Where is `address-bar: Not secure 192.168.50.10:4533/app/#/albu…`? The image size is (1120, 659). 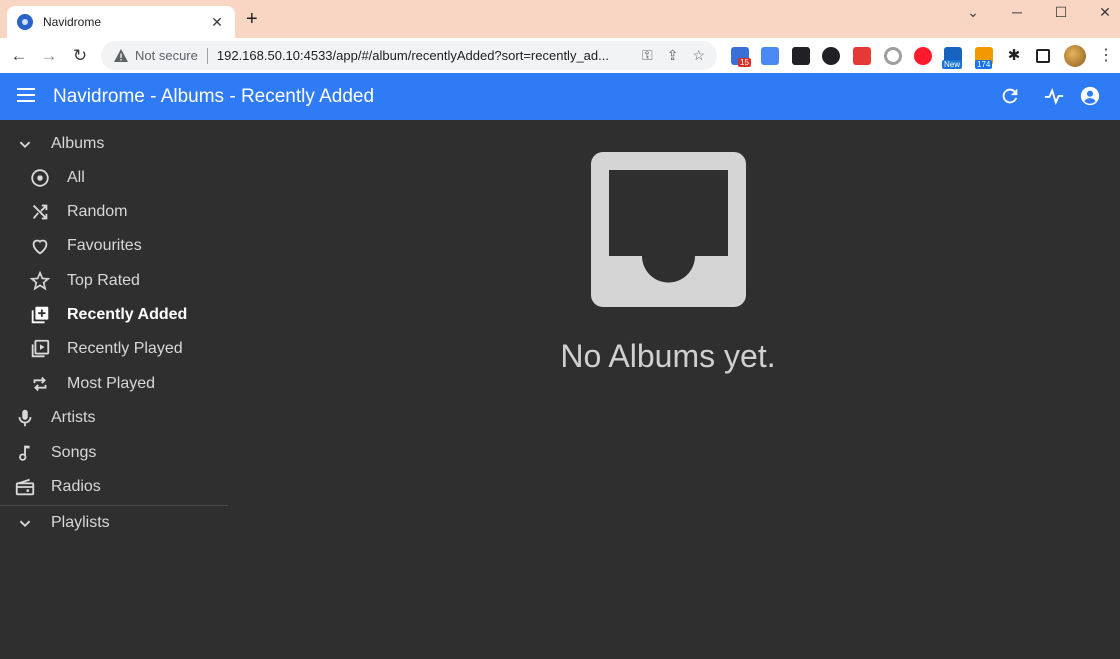
address-bar: Not secure 192.168.50.10:4533/app/#/albu… is located at coordinates (409, 55).